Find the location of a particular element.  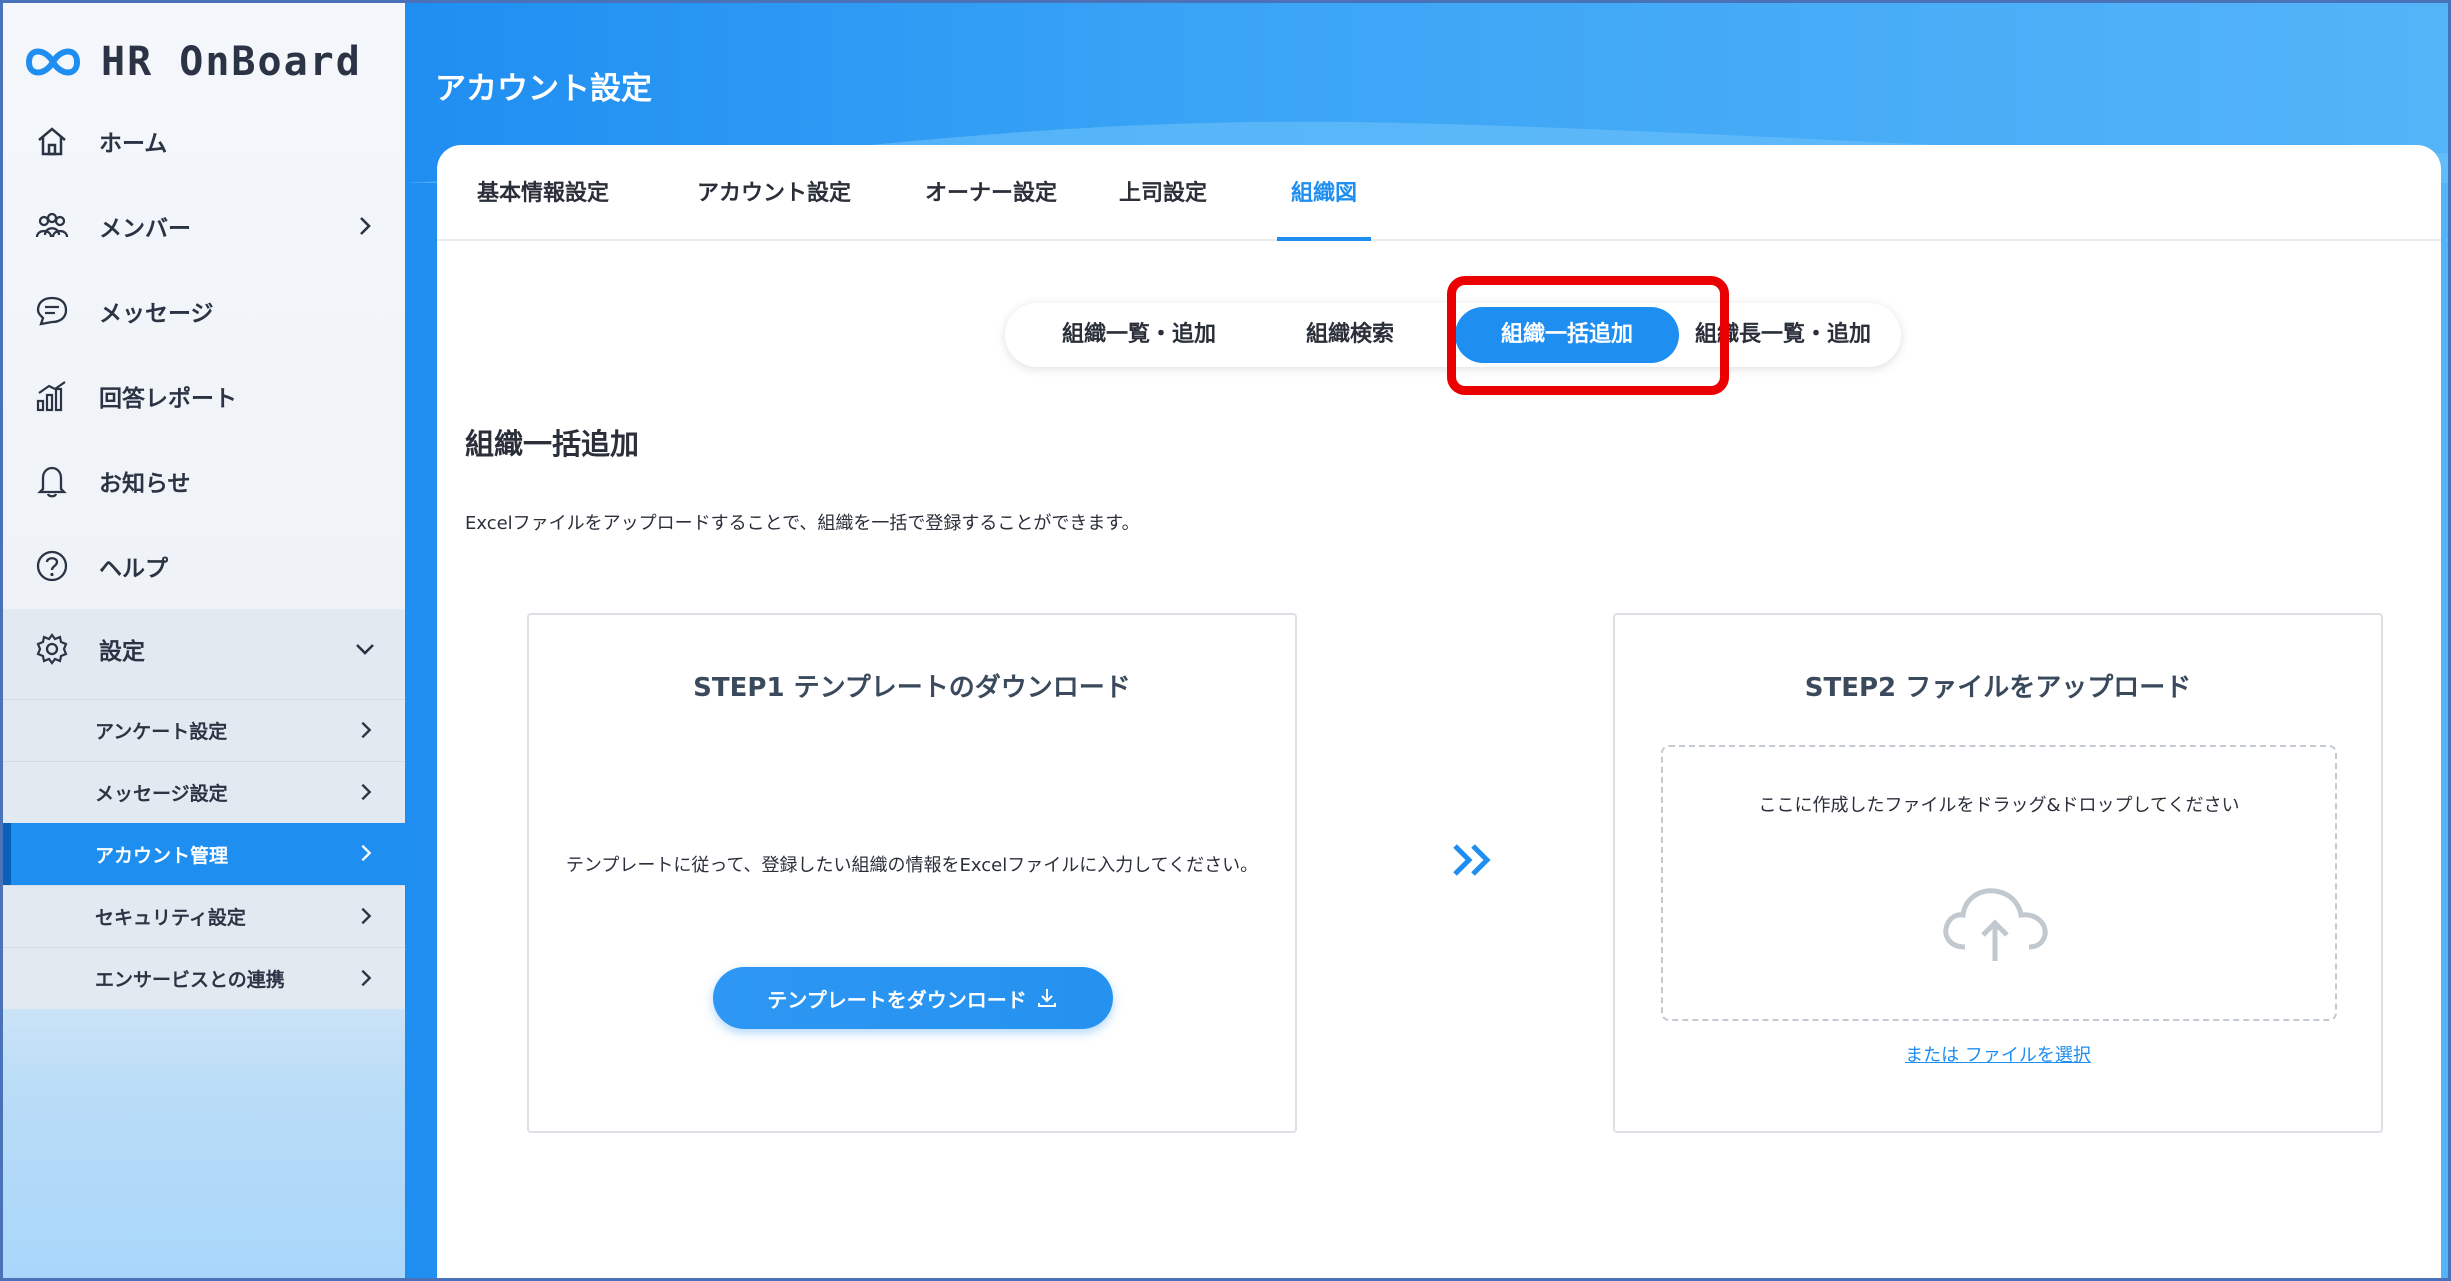

sidebar-item-messages: メッセージ is located at coordinates (204, 311).